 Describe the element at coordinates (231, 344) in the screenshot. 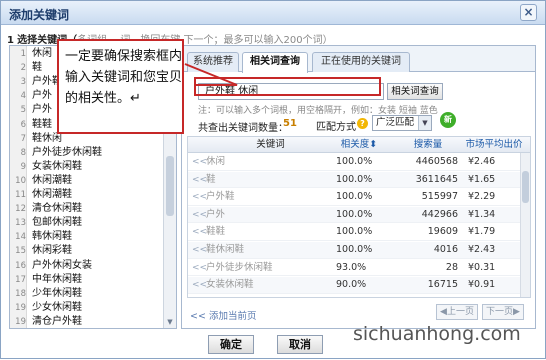

I see `ok-button: 确定` at that location.